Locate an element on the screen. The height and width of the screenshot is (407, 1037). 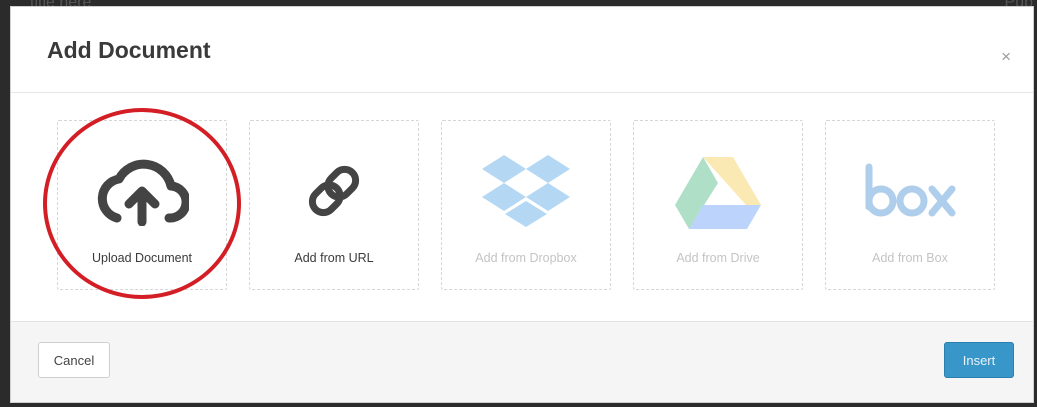
tile-add-from-dropbox: Add from Dropbox is located at coordinates (526, 205).